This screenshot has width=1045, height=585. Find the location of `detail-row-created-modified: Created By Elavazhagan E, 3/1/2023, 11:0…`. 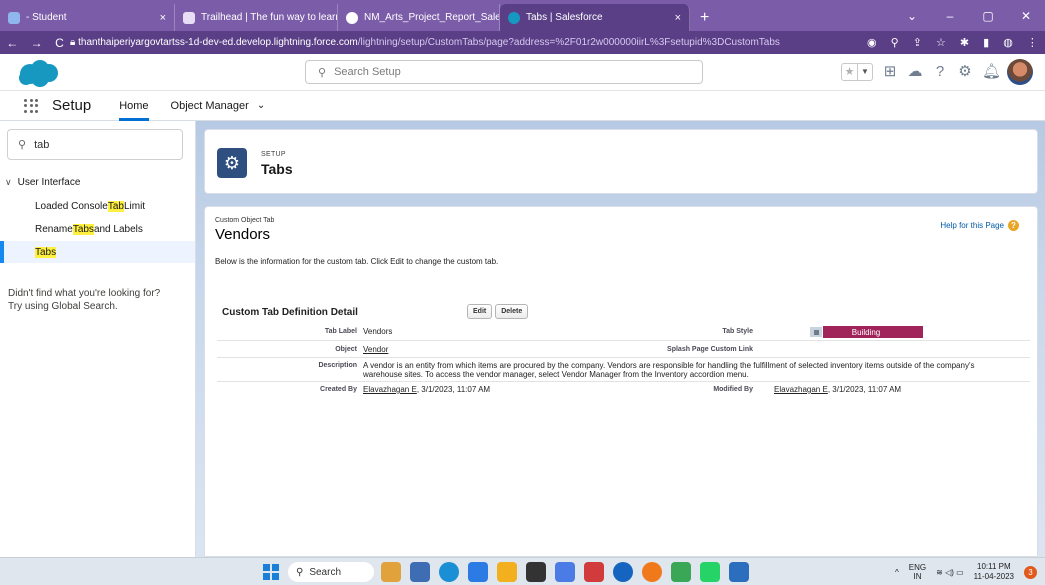

detail-row-created-modified: Created By Elavazhagan E, 3/1/2023, 11:0… is located at coordinates (623, 390).